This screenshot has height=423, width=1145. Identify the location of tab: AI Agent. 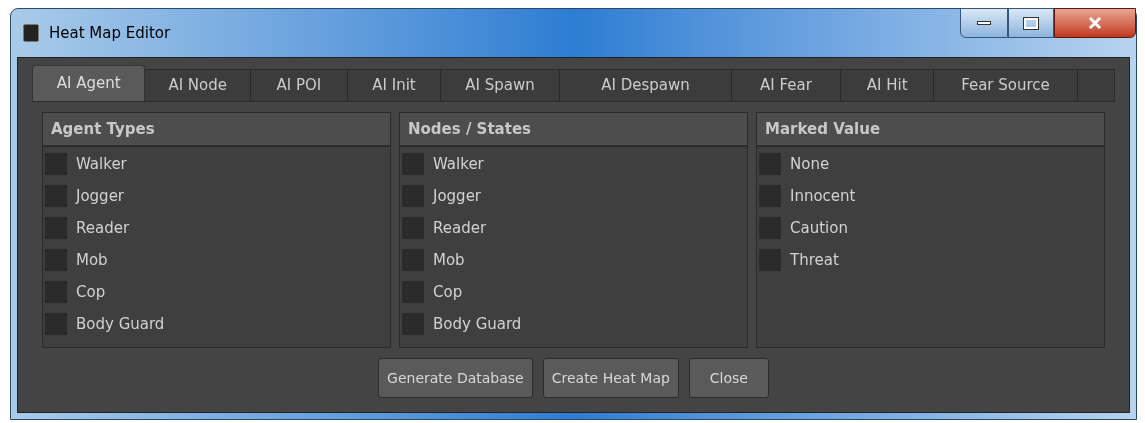
(89, 83).